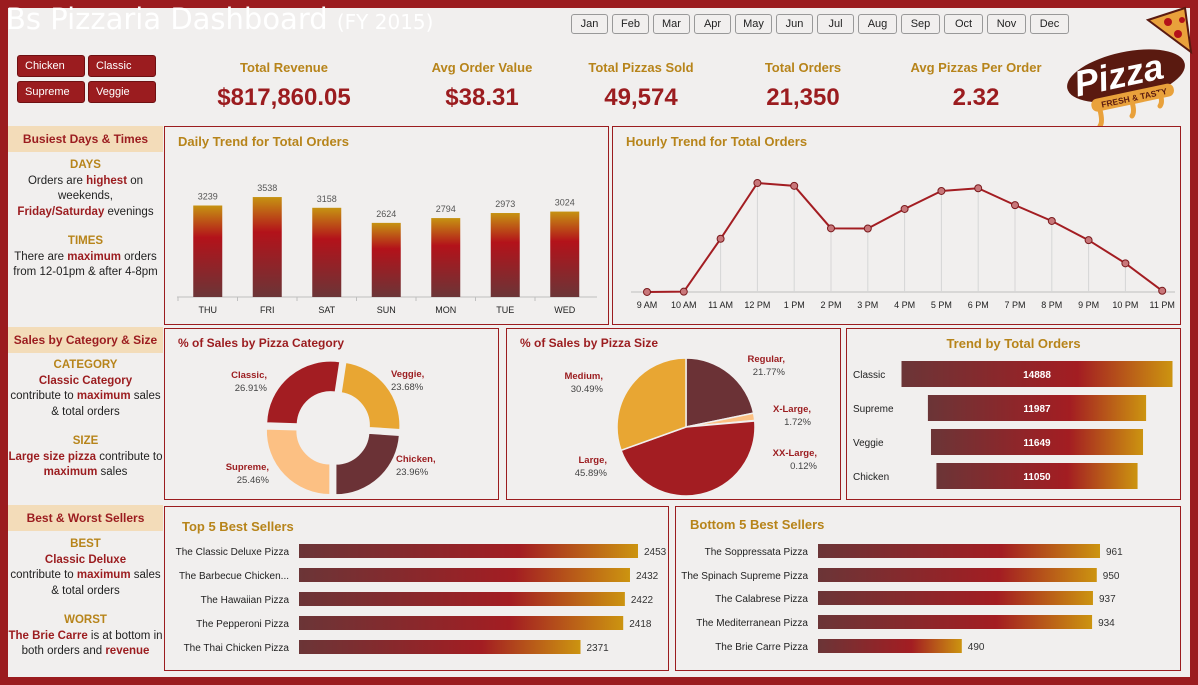 This screenshot has height=685, width=1198. Describe the element at coordinates (1111, 576) in the screenshot. I see `bottom5-value: 950` at that location.